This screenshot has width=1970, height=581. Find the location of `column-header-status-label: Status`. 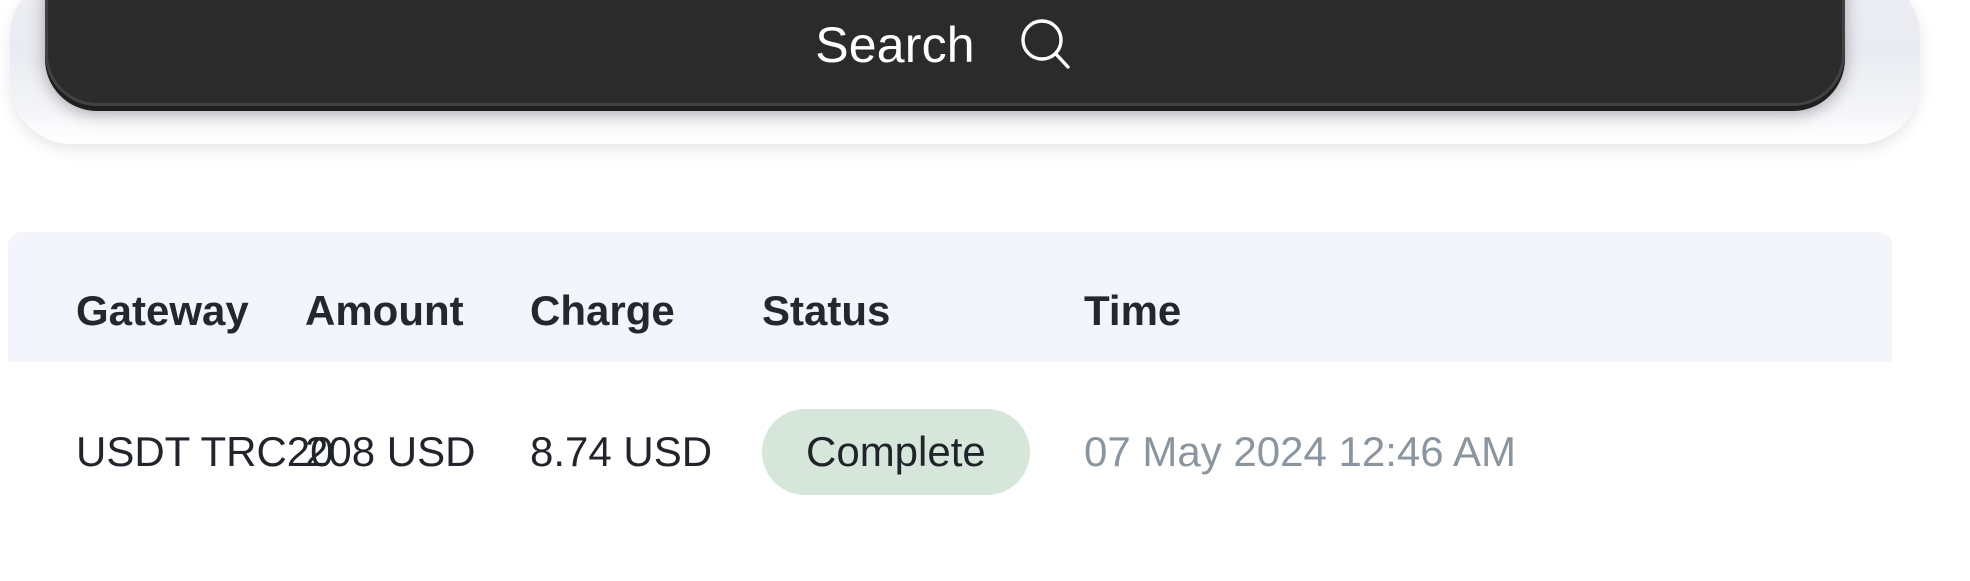

column-header-status-label: Status is located at coordinates (826, 310).